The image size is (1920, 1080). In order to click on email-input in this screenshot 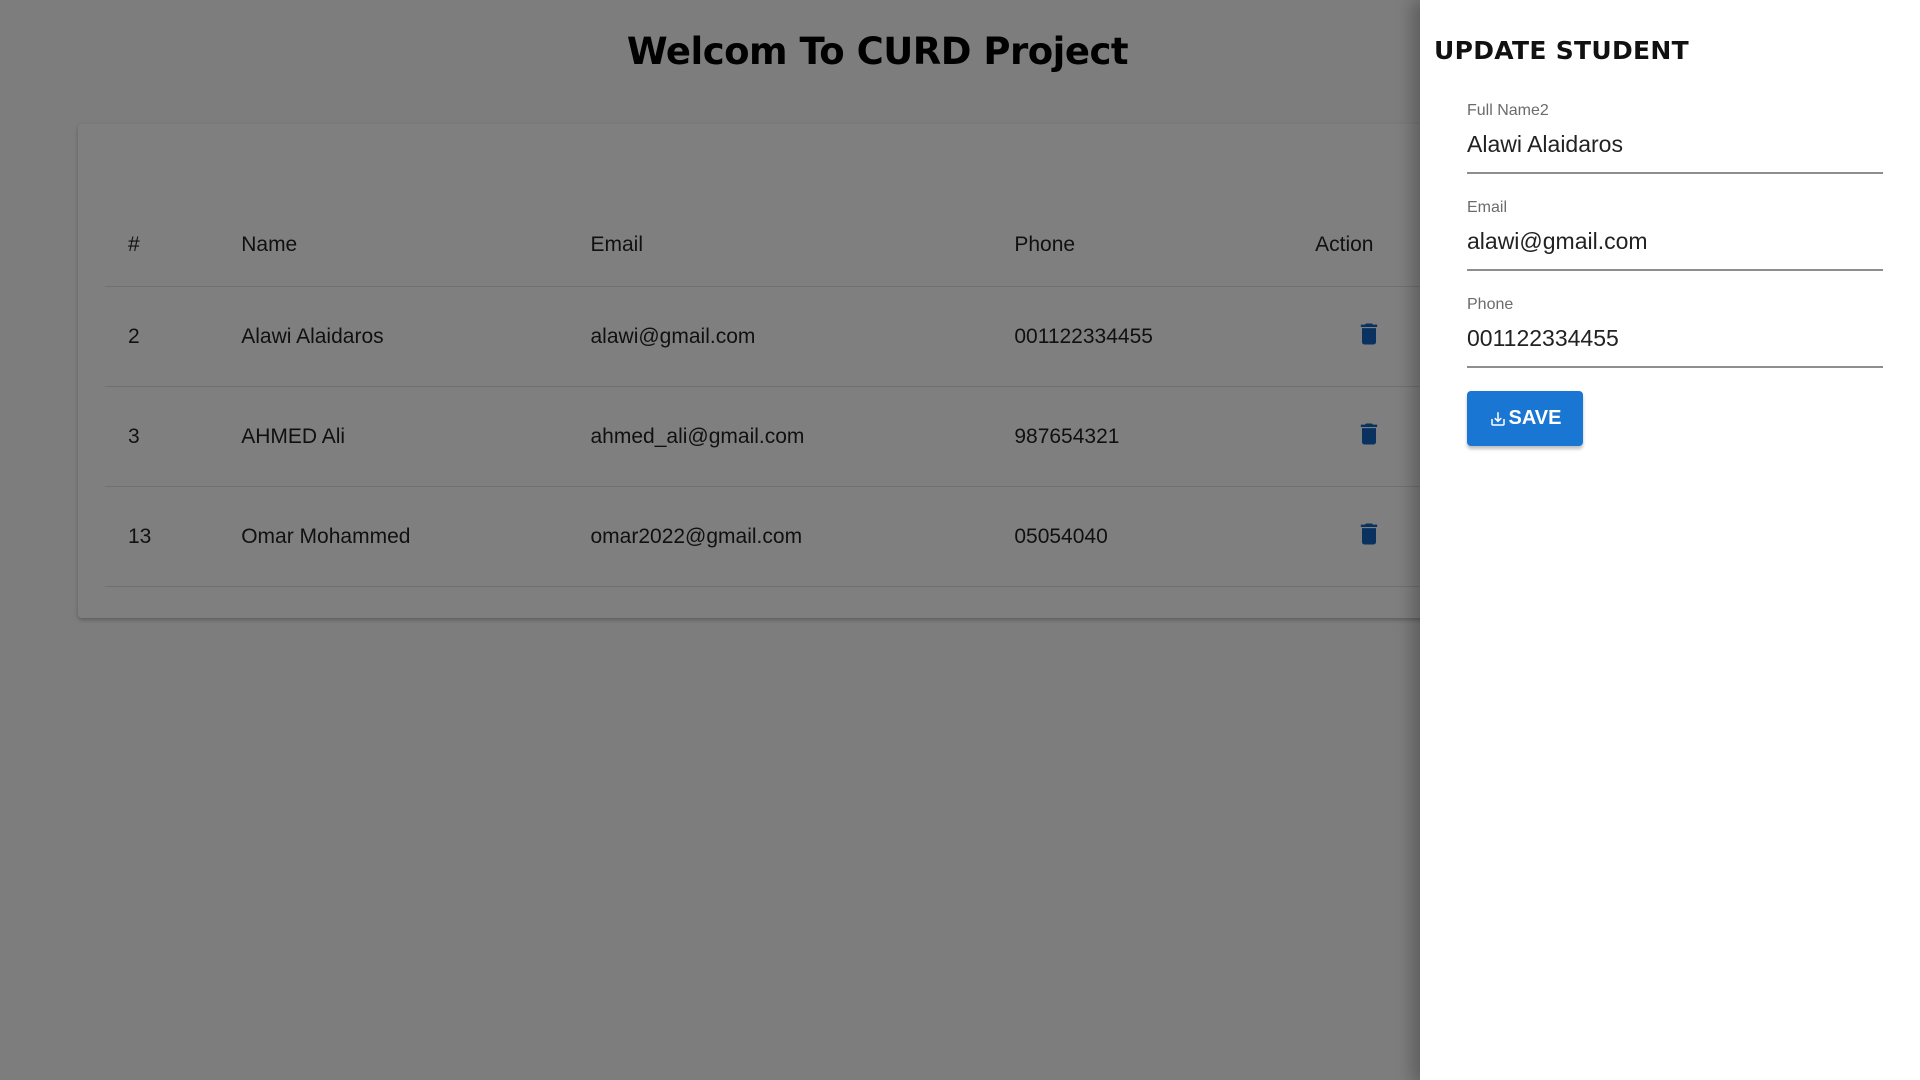, I will do `click(1675, 241)`.